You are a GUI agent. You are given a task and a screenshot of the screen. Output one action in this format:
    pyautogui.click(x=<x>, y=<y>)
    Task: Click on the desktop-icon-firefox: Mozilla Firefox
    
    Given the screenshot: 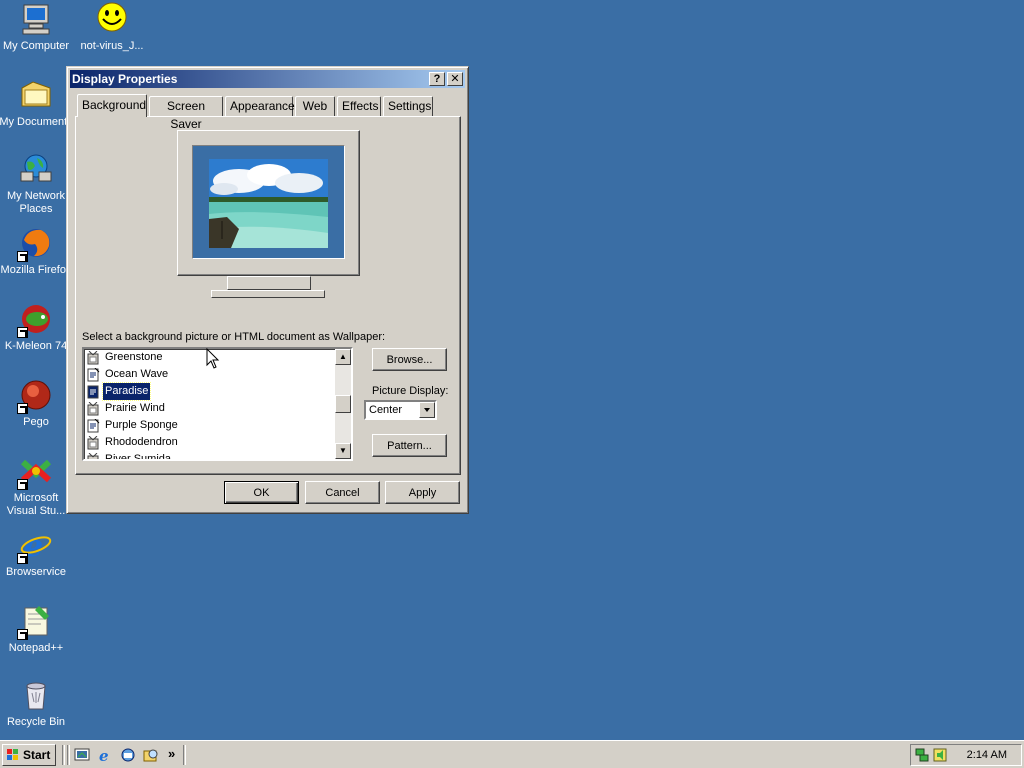 What is the action you would take?
    pyautogui.click(x=37, y=251)
    